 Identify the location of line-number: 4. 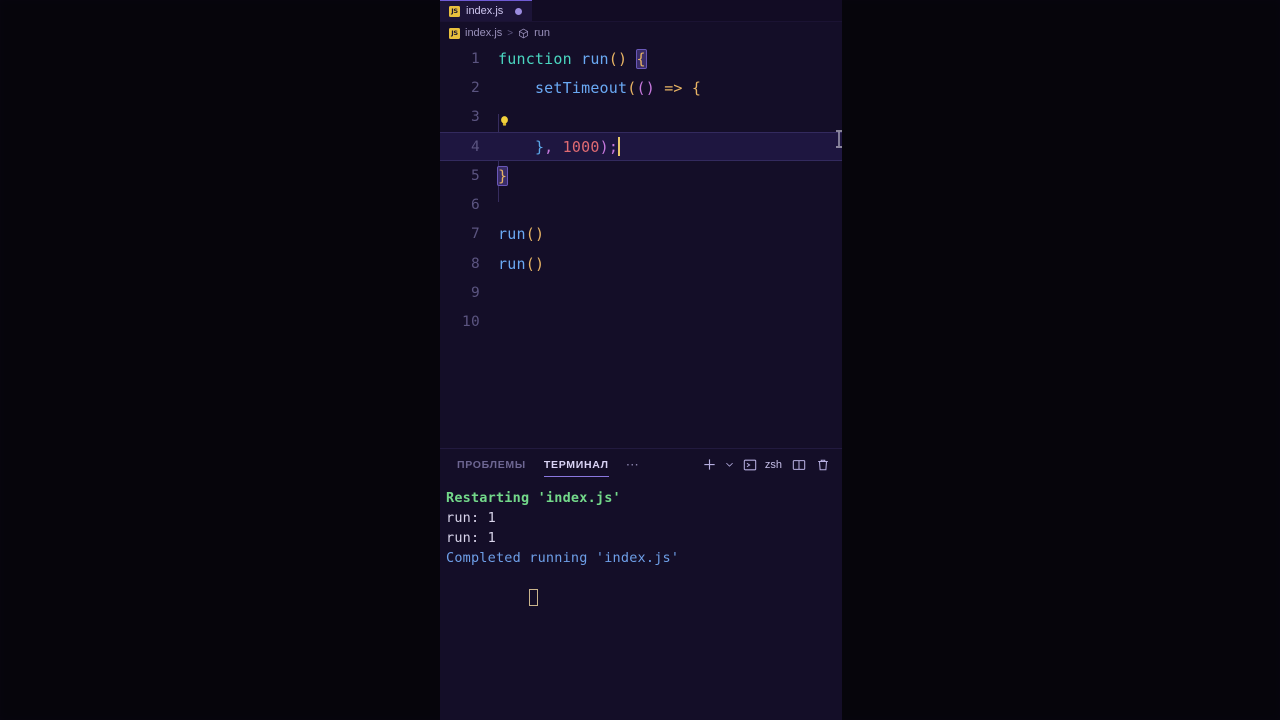
(475, 146).